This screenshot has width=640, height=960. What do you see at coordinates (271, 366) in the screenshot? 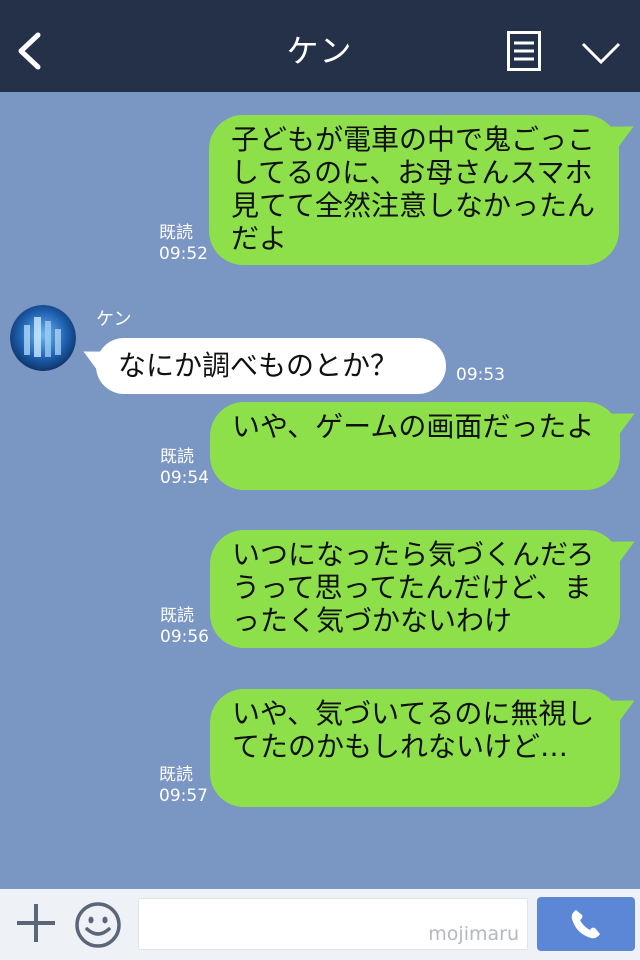
I see `message-bubble-incoming: なにか調べものとか？` at bounding box center [271, 366].